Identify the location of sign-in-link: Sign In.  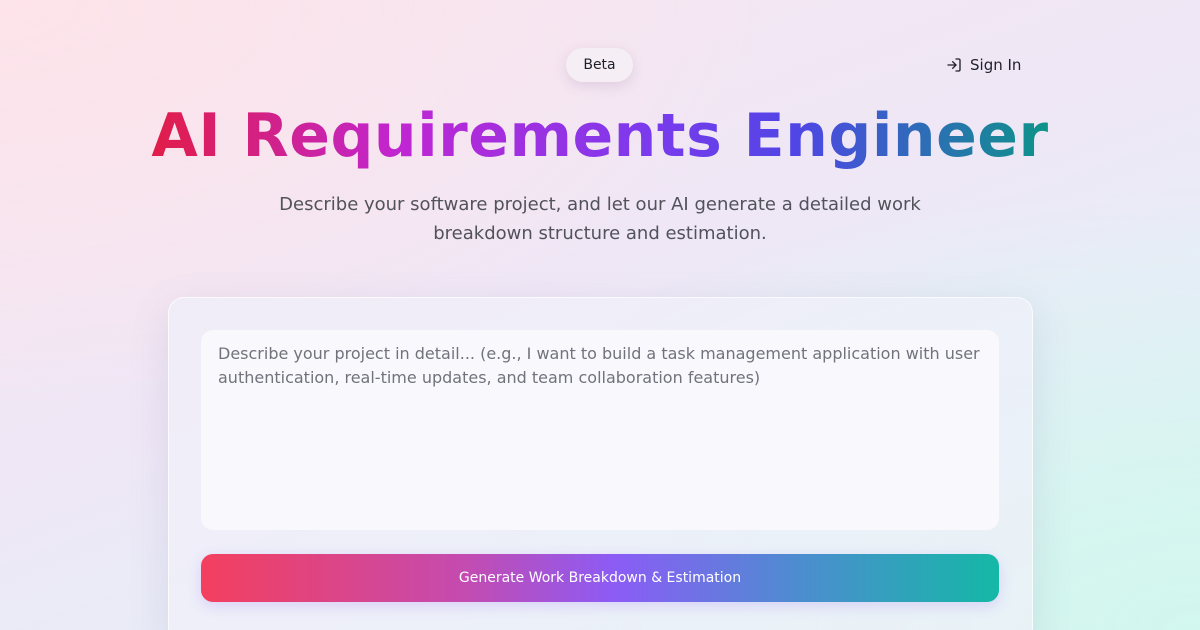
(983, 65).